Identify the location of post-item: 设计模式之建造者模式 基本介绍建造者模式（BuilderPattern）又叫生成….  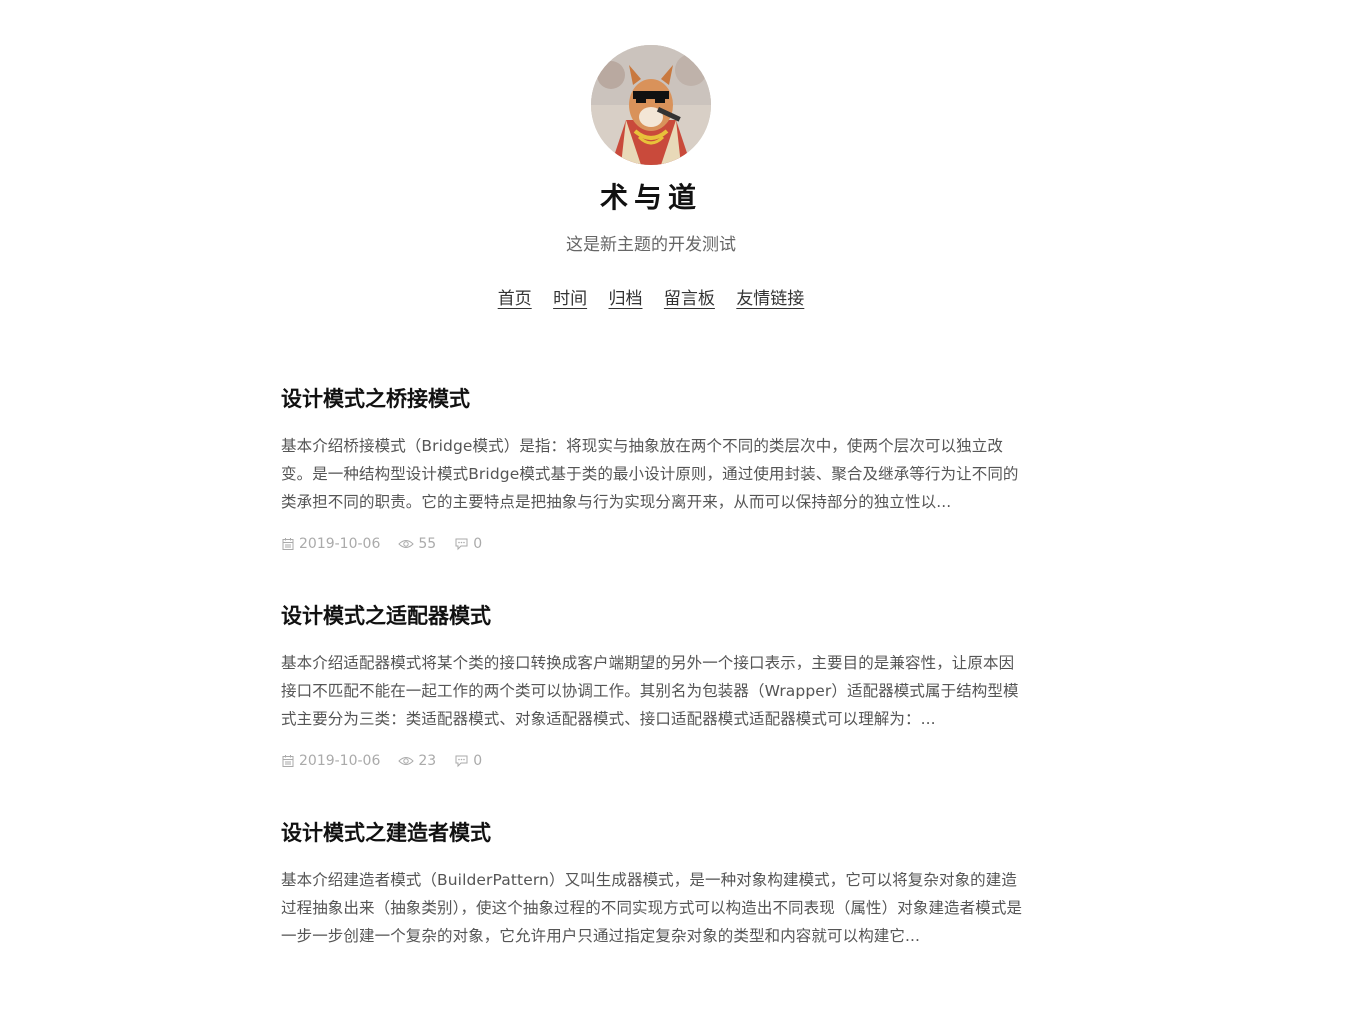
(653, 922).